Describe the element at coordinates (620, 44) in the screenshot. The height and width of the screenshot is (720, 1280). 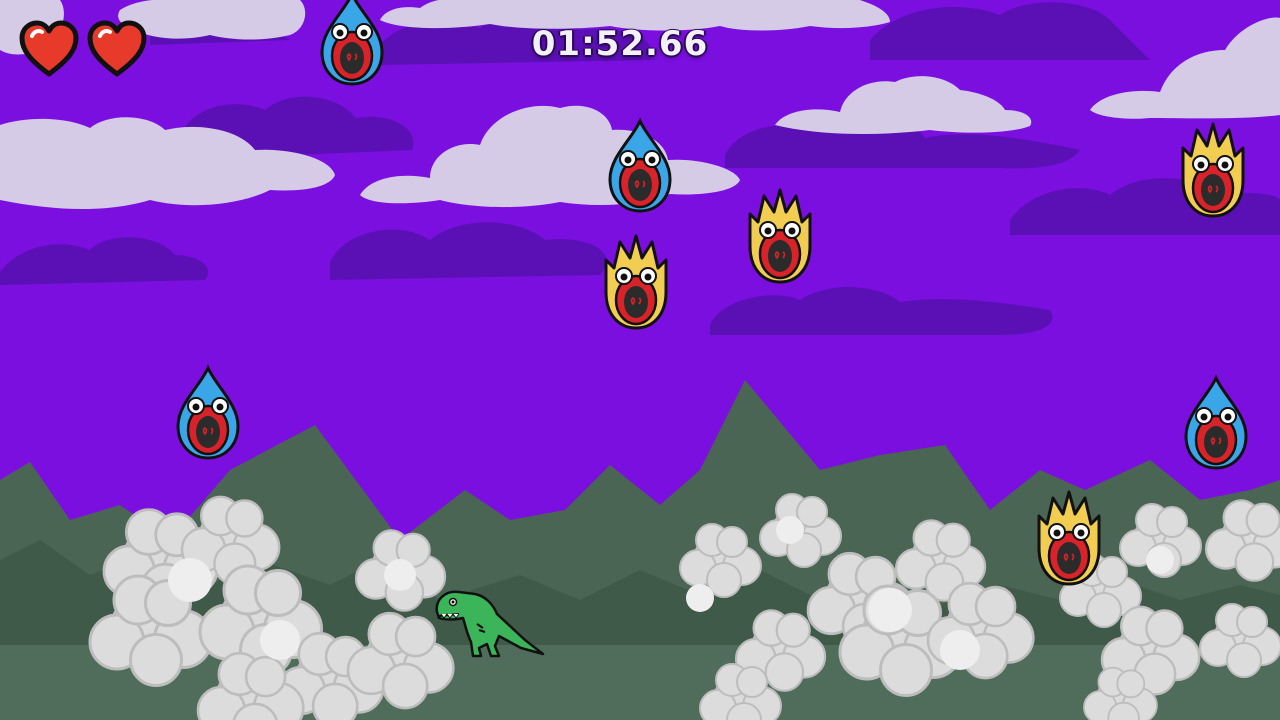
I see `timer-display: 01:52.66` at that location.